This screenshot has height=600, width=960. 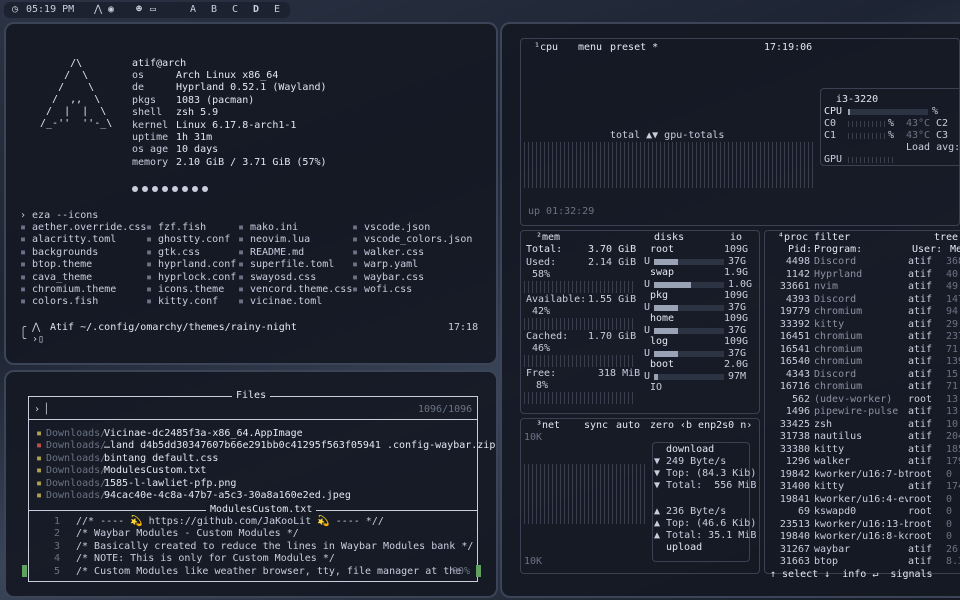 What do you see at coordinates (43, 410) in the screenshot?
I see `search-prompt: › ▏` at bounding box center [43, 410].